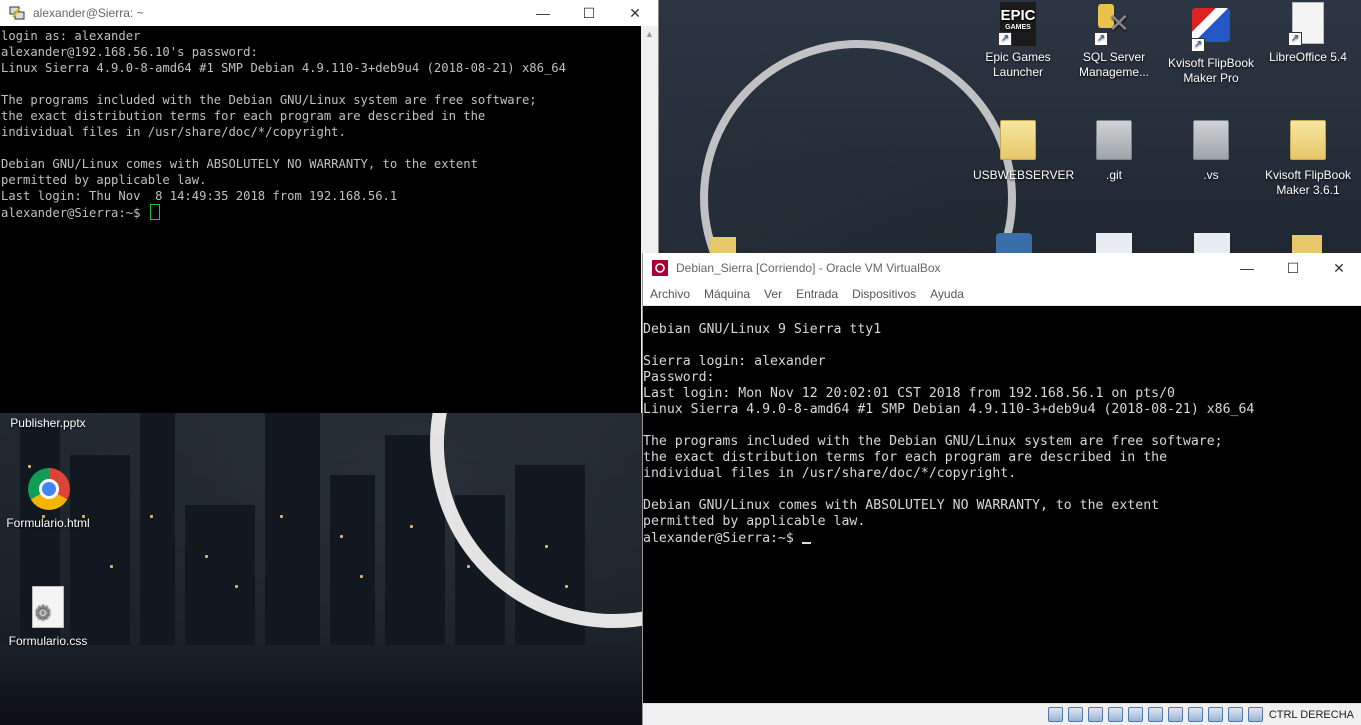 This screenshot has height=725, width=1361. Describe the element at coordinates (129, 52) in the screenshot. I see `terminal-line: alexander@192.168.56.10's password:` at that location.